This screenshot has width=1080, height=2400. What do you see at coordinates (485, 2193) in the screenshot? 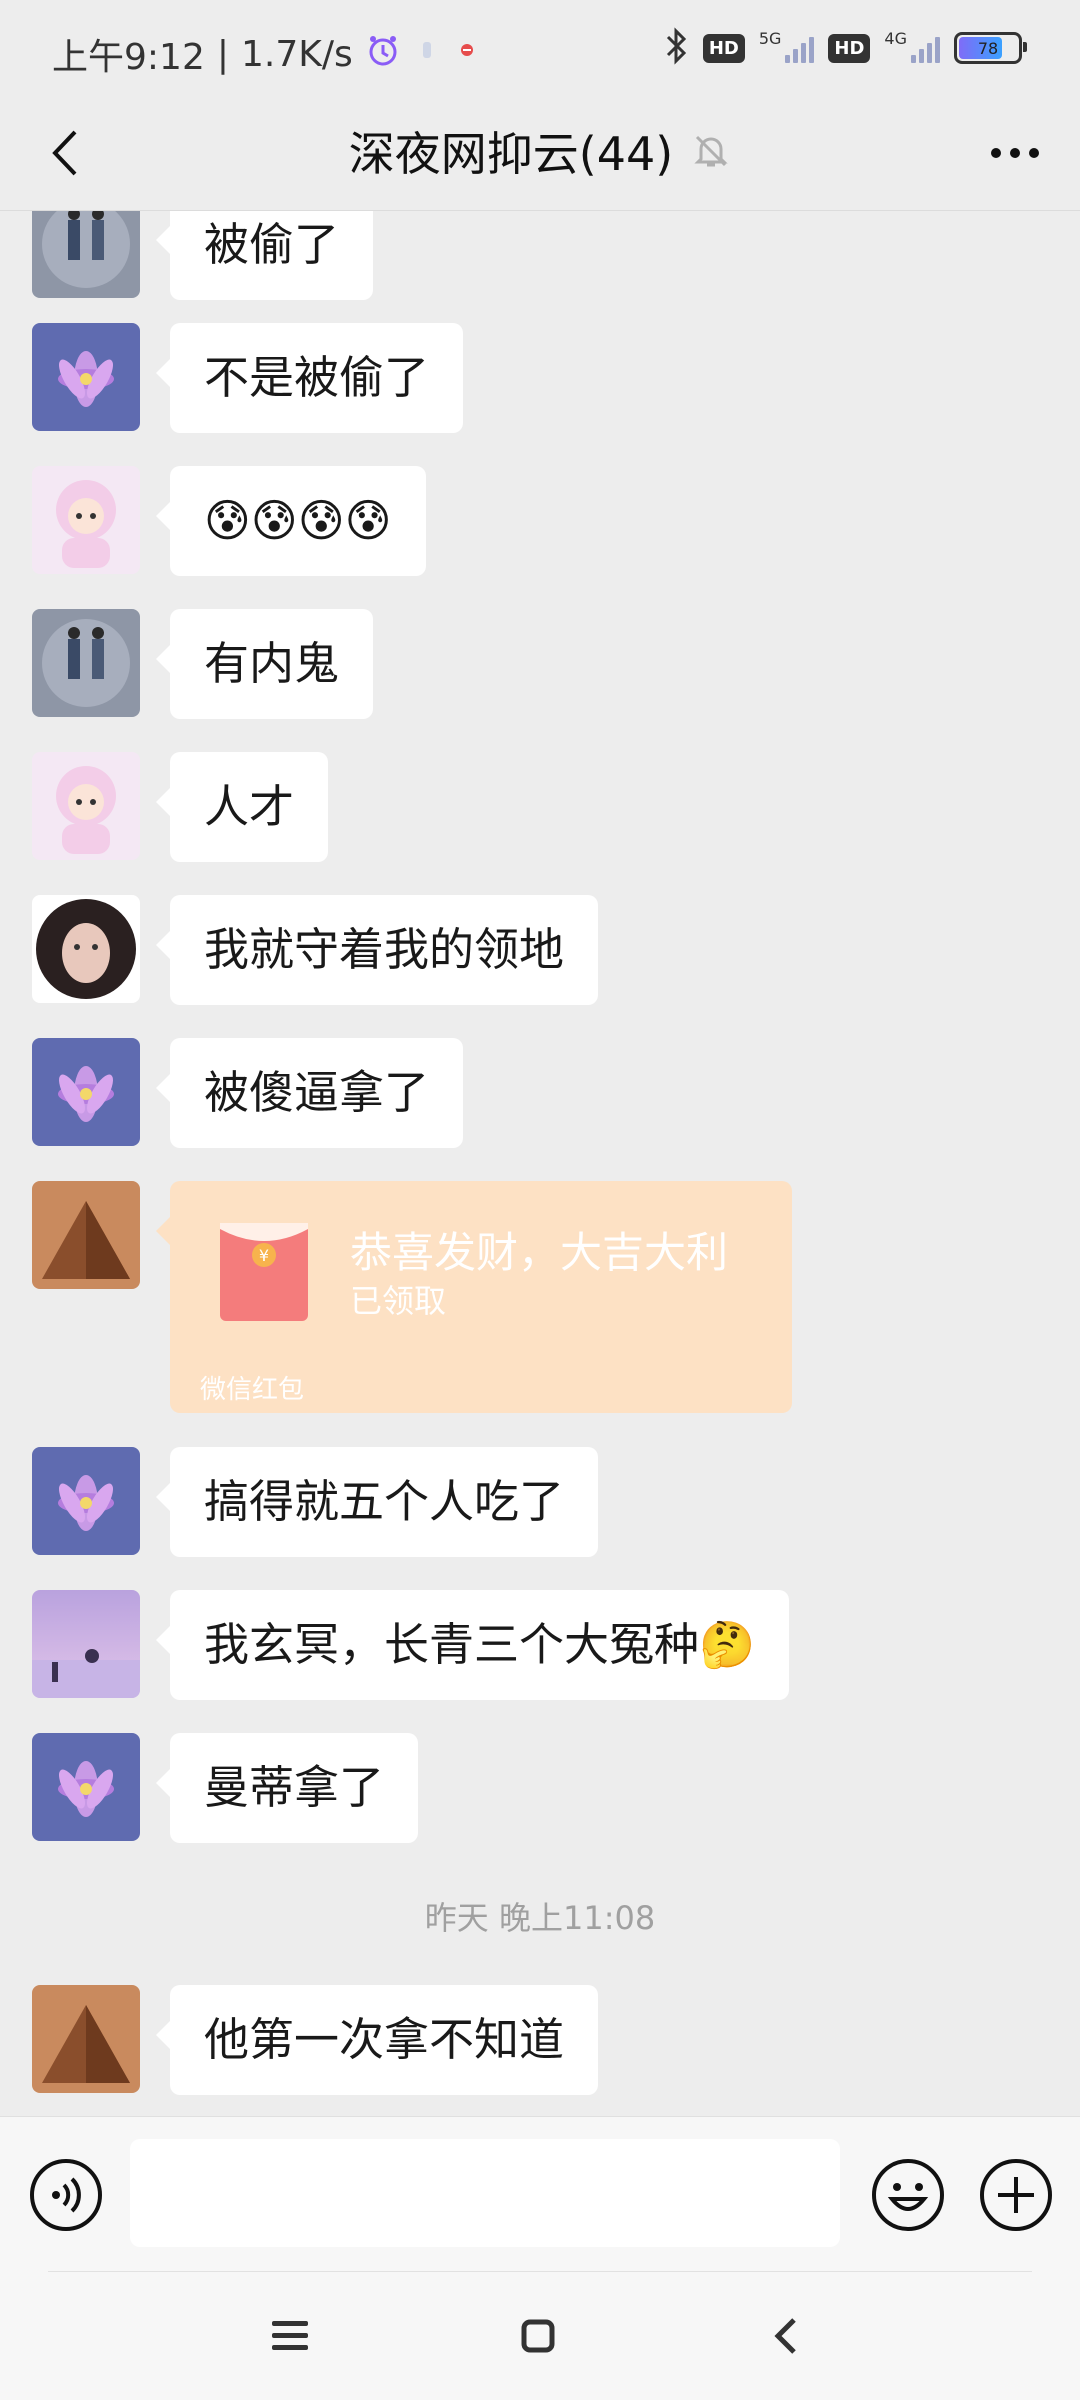
I see `message-input` at bounding box center [485, 2193].